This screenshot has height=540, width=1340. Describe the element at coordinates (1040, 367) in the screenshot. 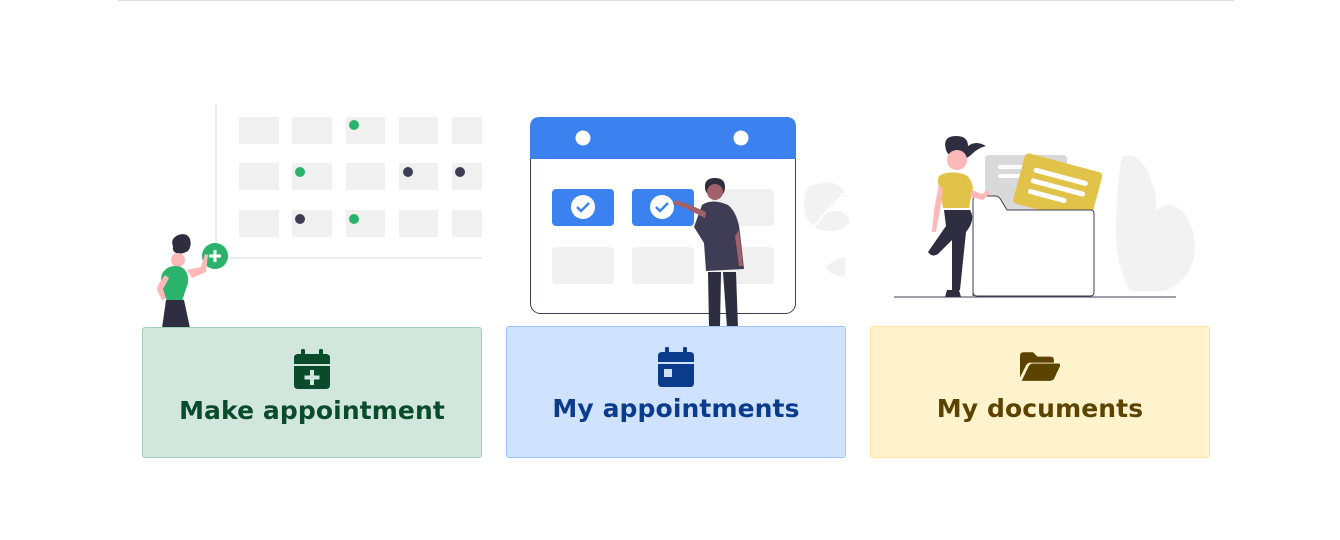

I see `folder-open-icon` at that location.